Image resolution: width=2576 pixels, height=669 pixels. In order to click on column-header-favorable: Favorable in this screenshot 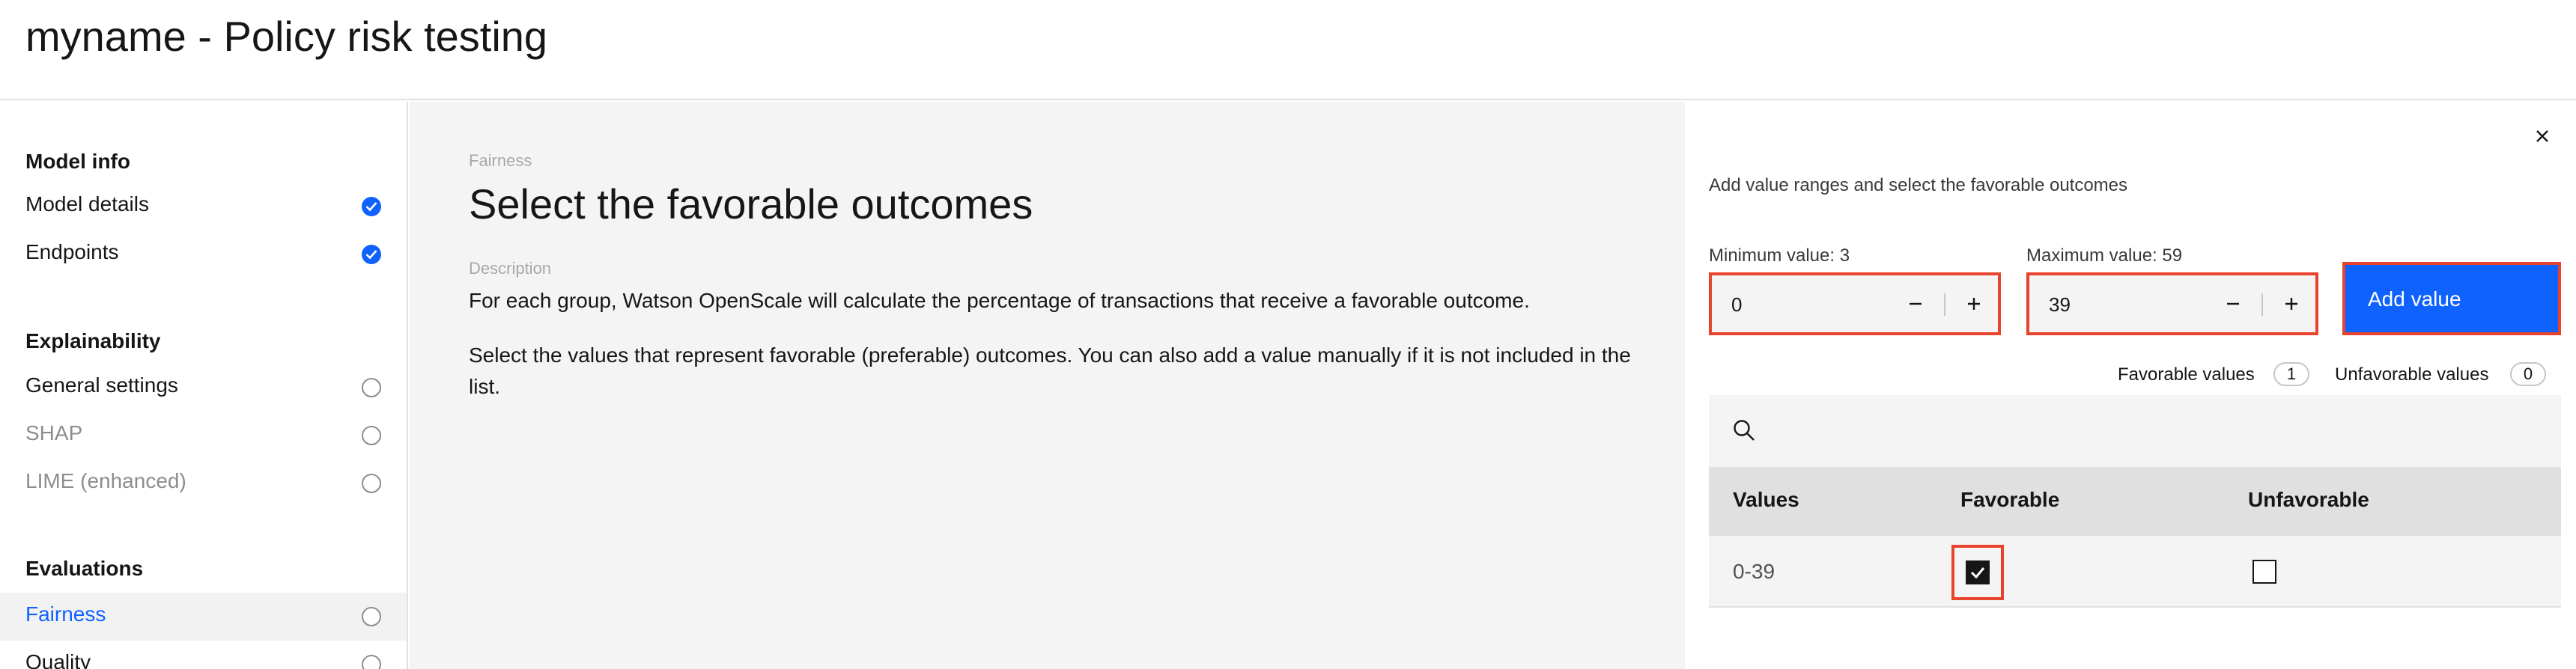, I will do `click(2010, 499)`.